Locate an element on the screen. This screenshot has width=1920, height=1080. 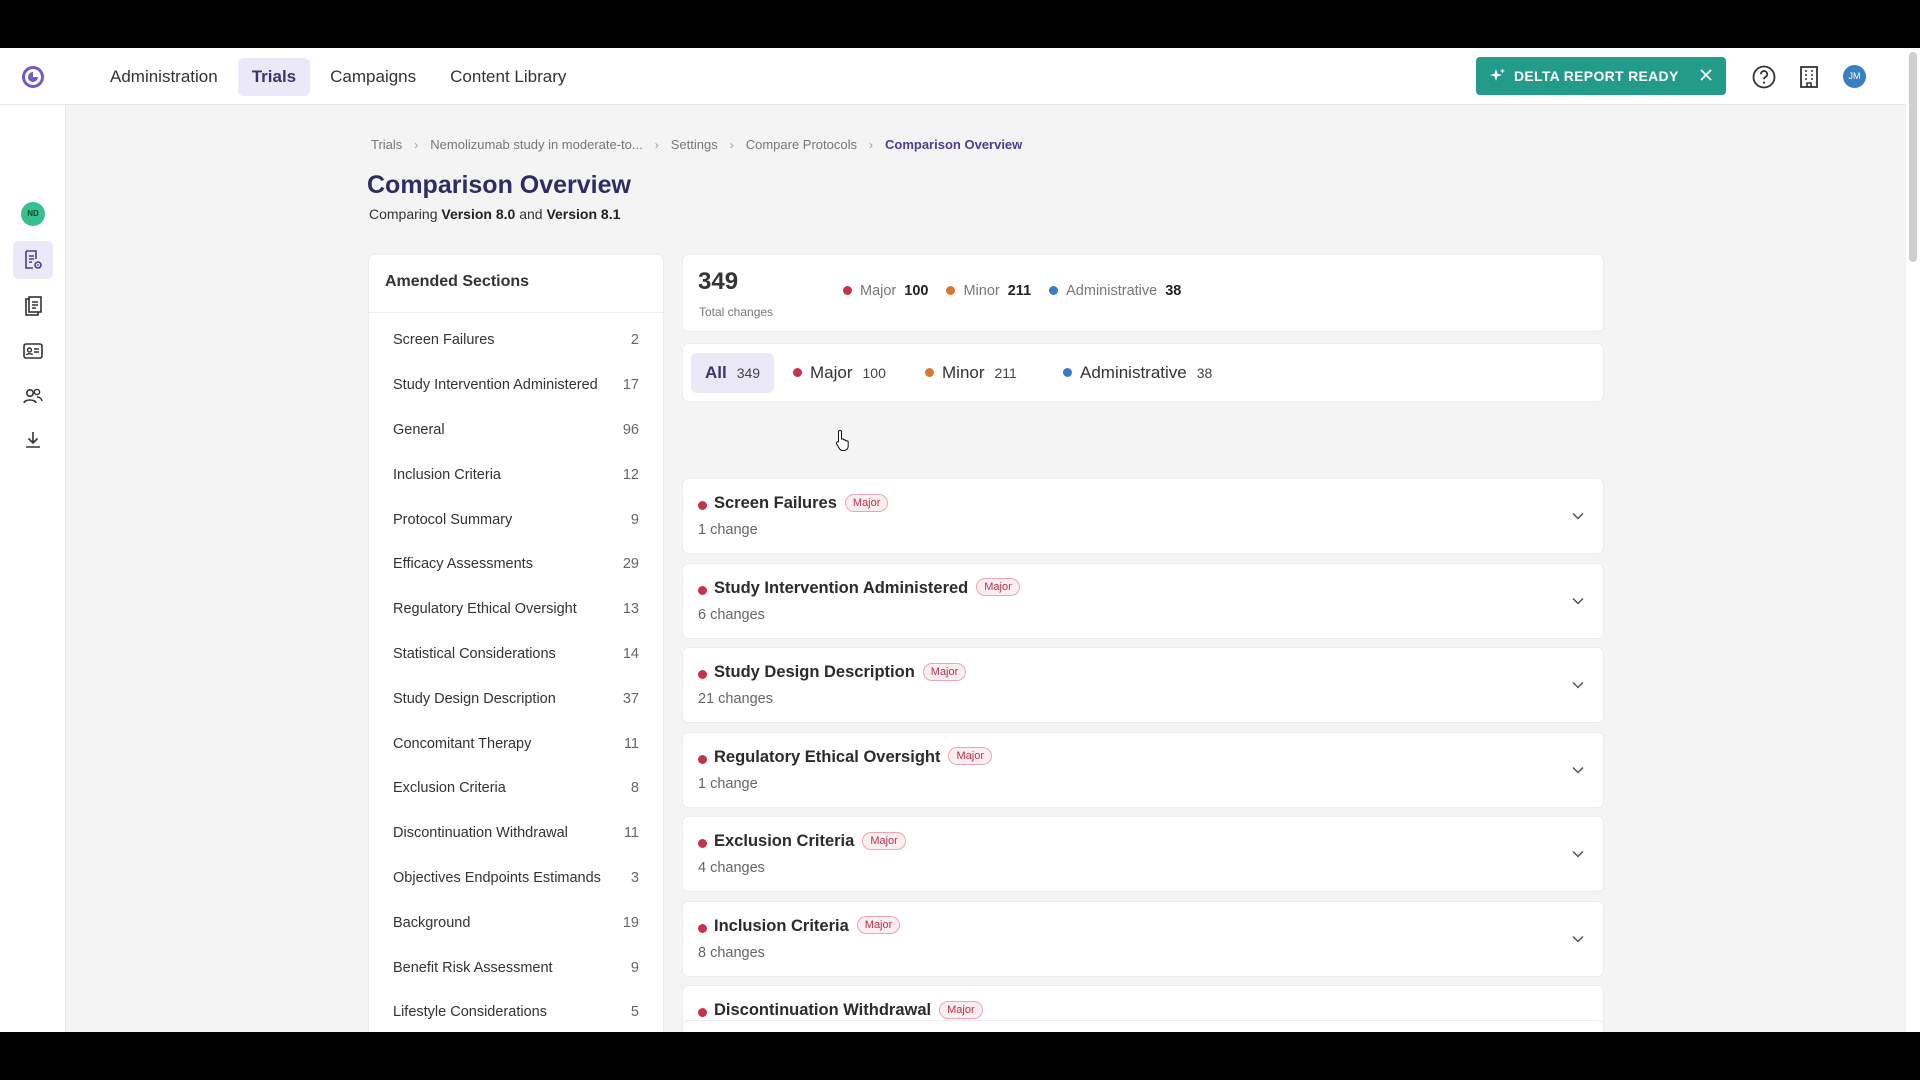
filter-minor-count: 211 is located at coordinates (1005, 373).